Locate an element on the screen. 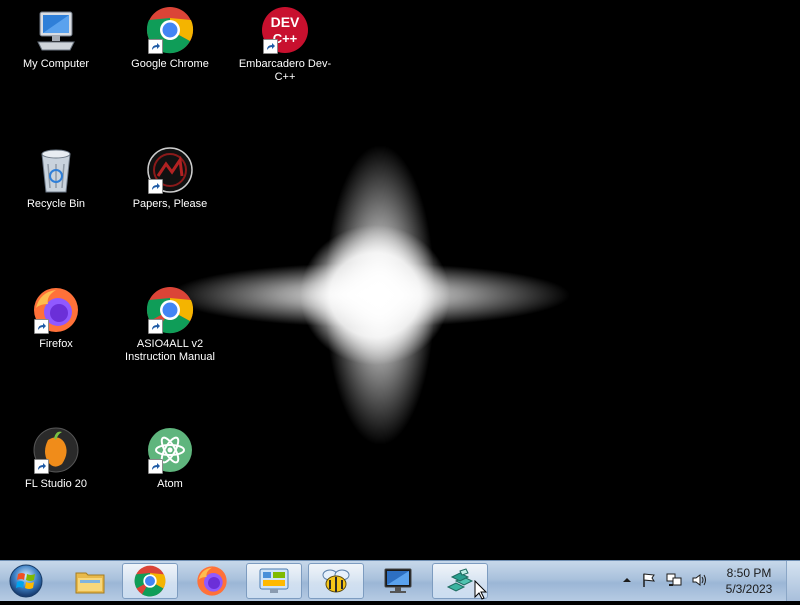  start-button is located at coordinates (27, 581).